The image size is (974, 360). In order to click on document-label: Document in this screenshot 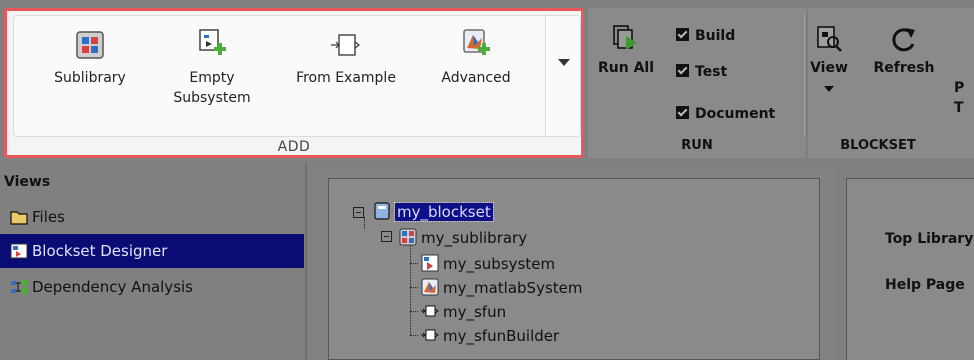, I will do `click(735, 114)`.